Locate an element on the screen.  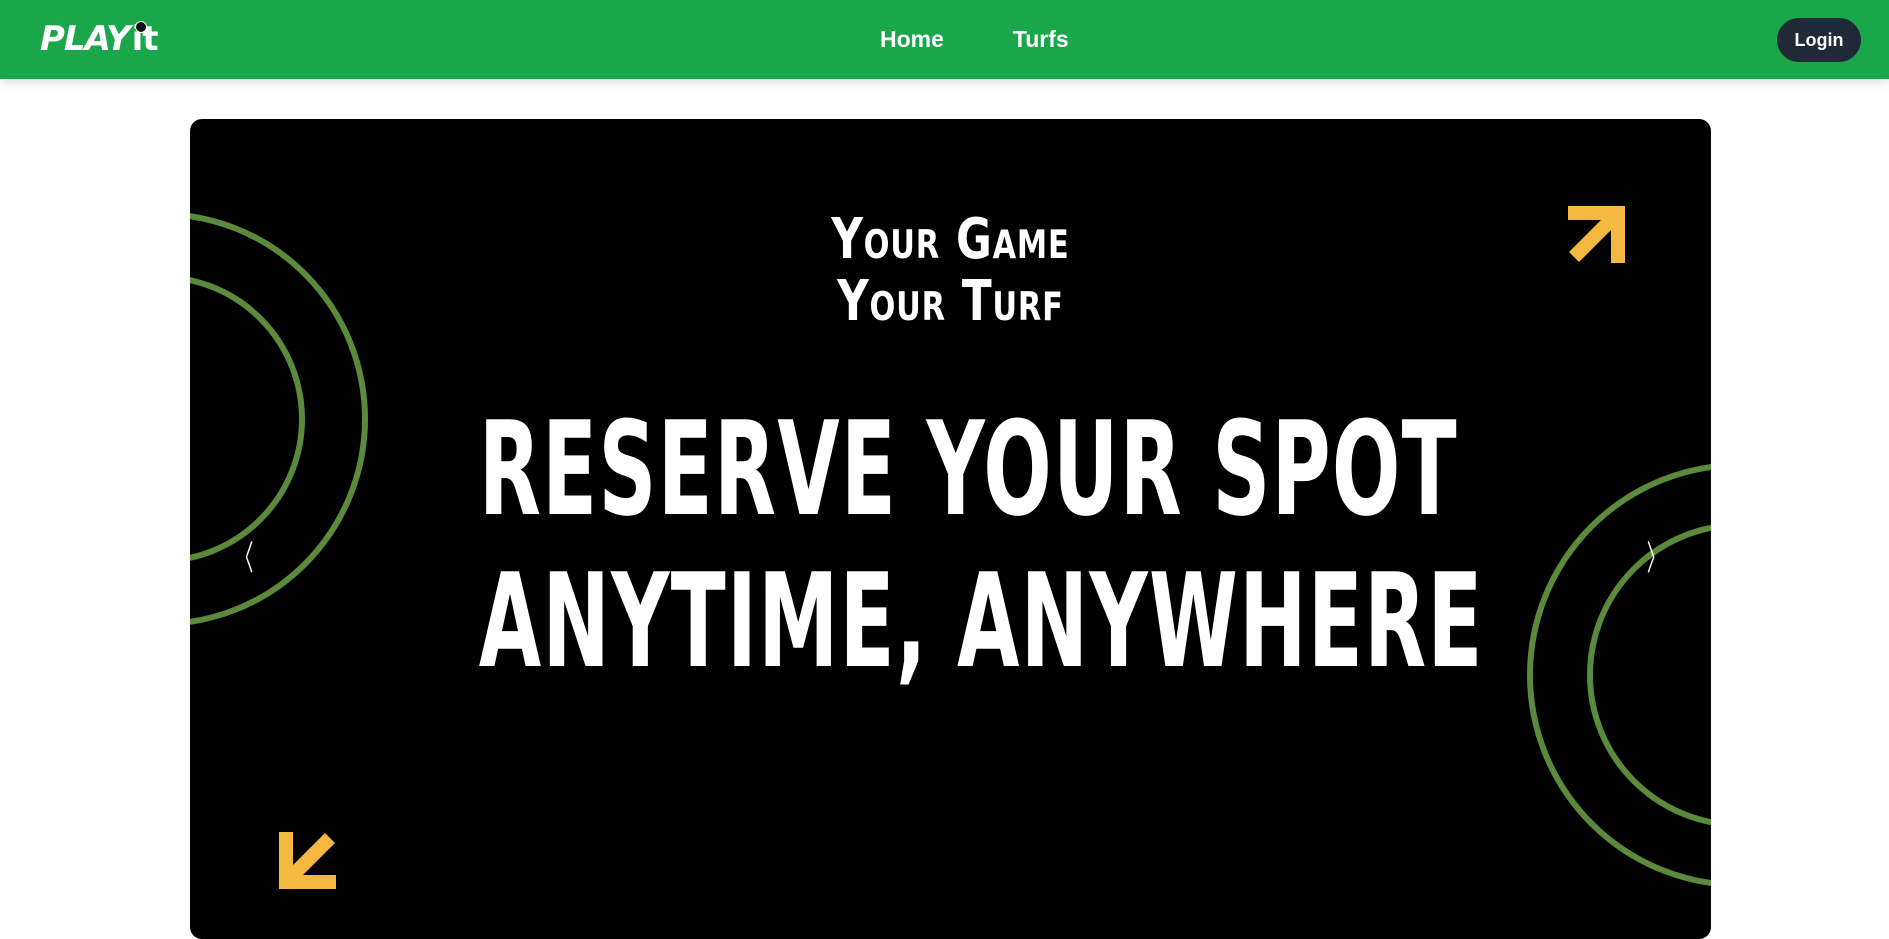
carousel-prev-icon: 〈 is located at coordinates (244, 559).